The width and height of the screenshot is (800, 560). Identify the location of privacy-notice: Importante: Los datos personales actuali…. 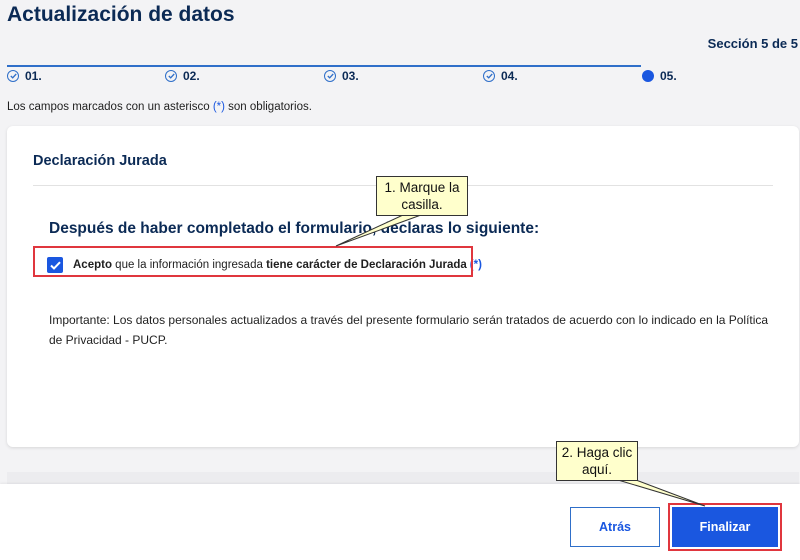
(409, 330).